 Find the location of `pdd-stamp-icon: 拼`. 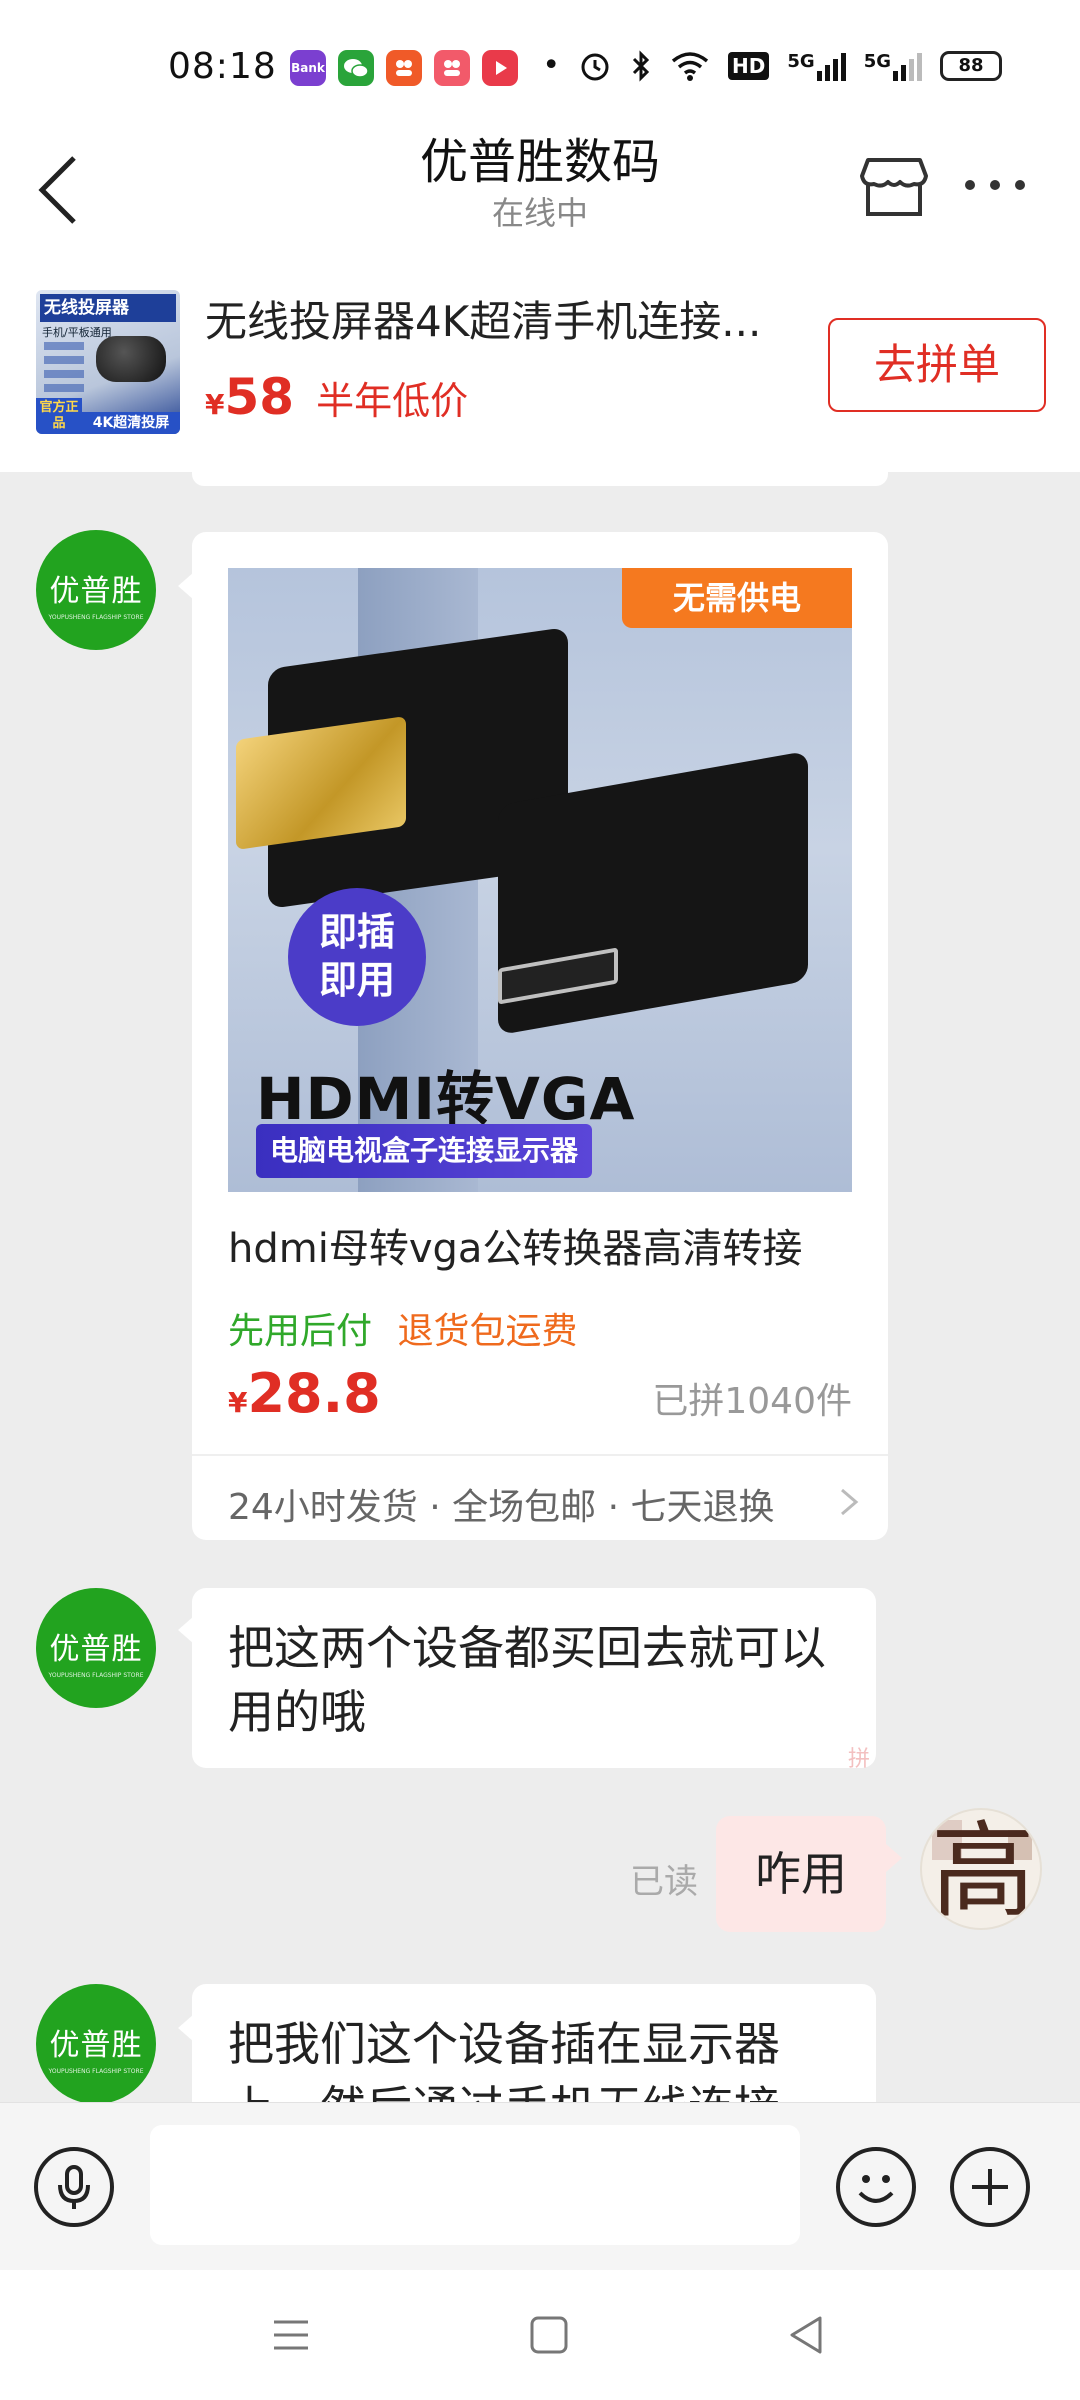

pdd-stamp-icon: 拼 is located at coordinates (858, 1757).